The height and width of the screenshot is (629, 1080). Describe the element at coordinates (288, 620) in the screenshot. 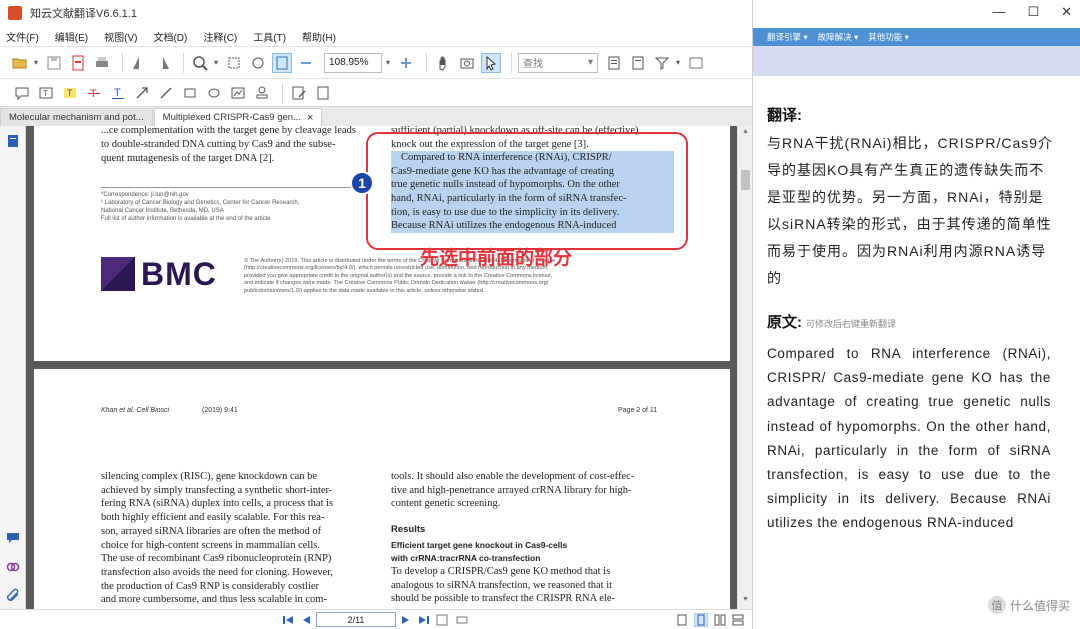

I see `first-page-icon` at that location.